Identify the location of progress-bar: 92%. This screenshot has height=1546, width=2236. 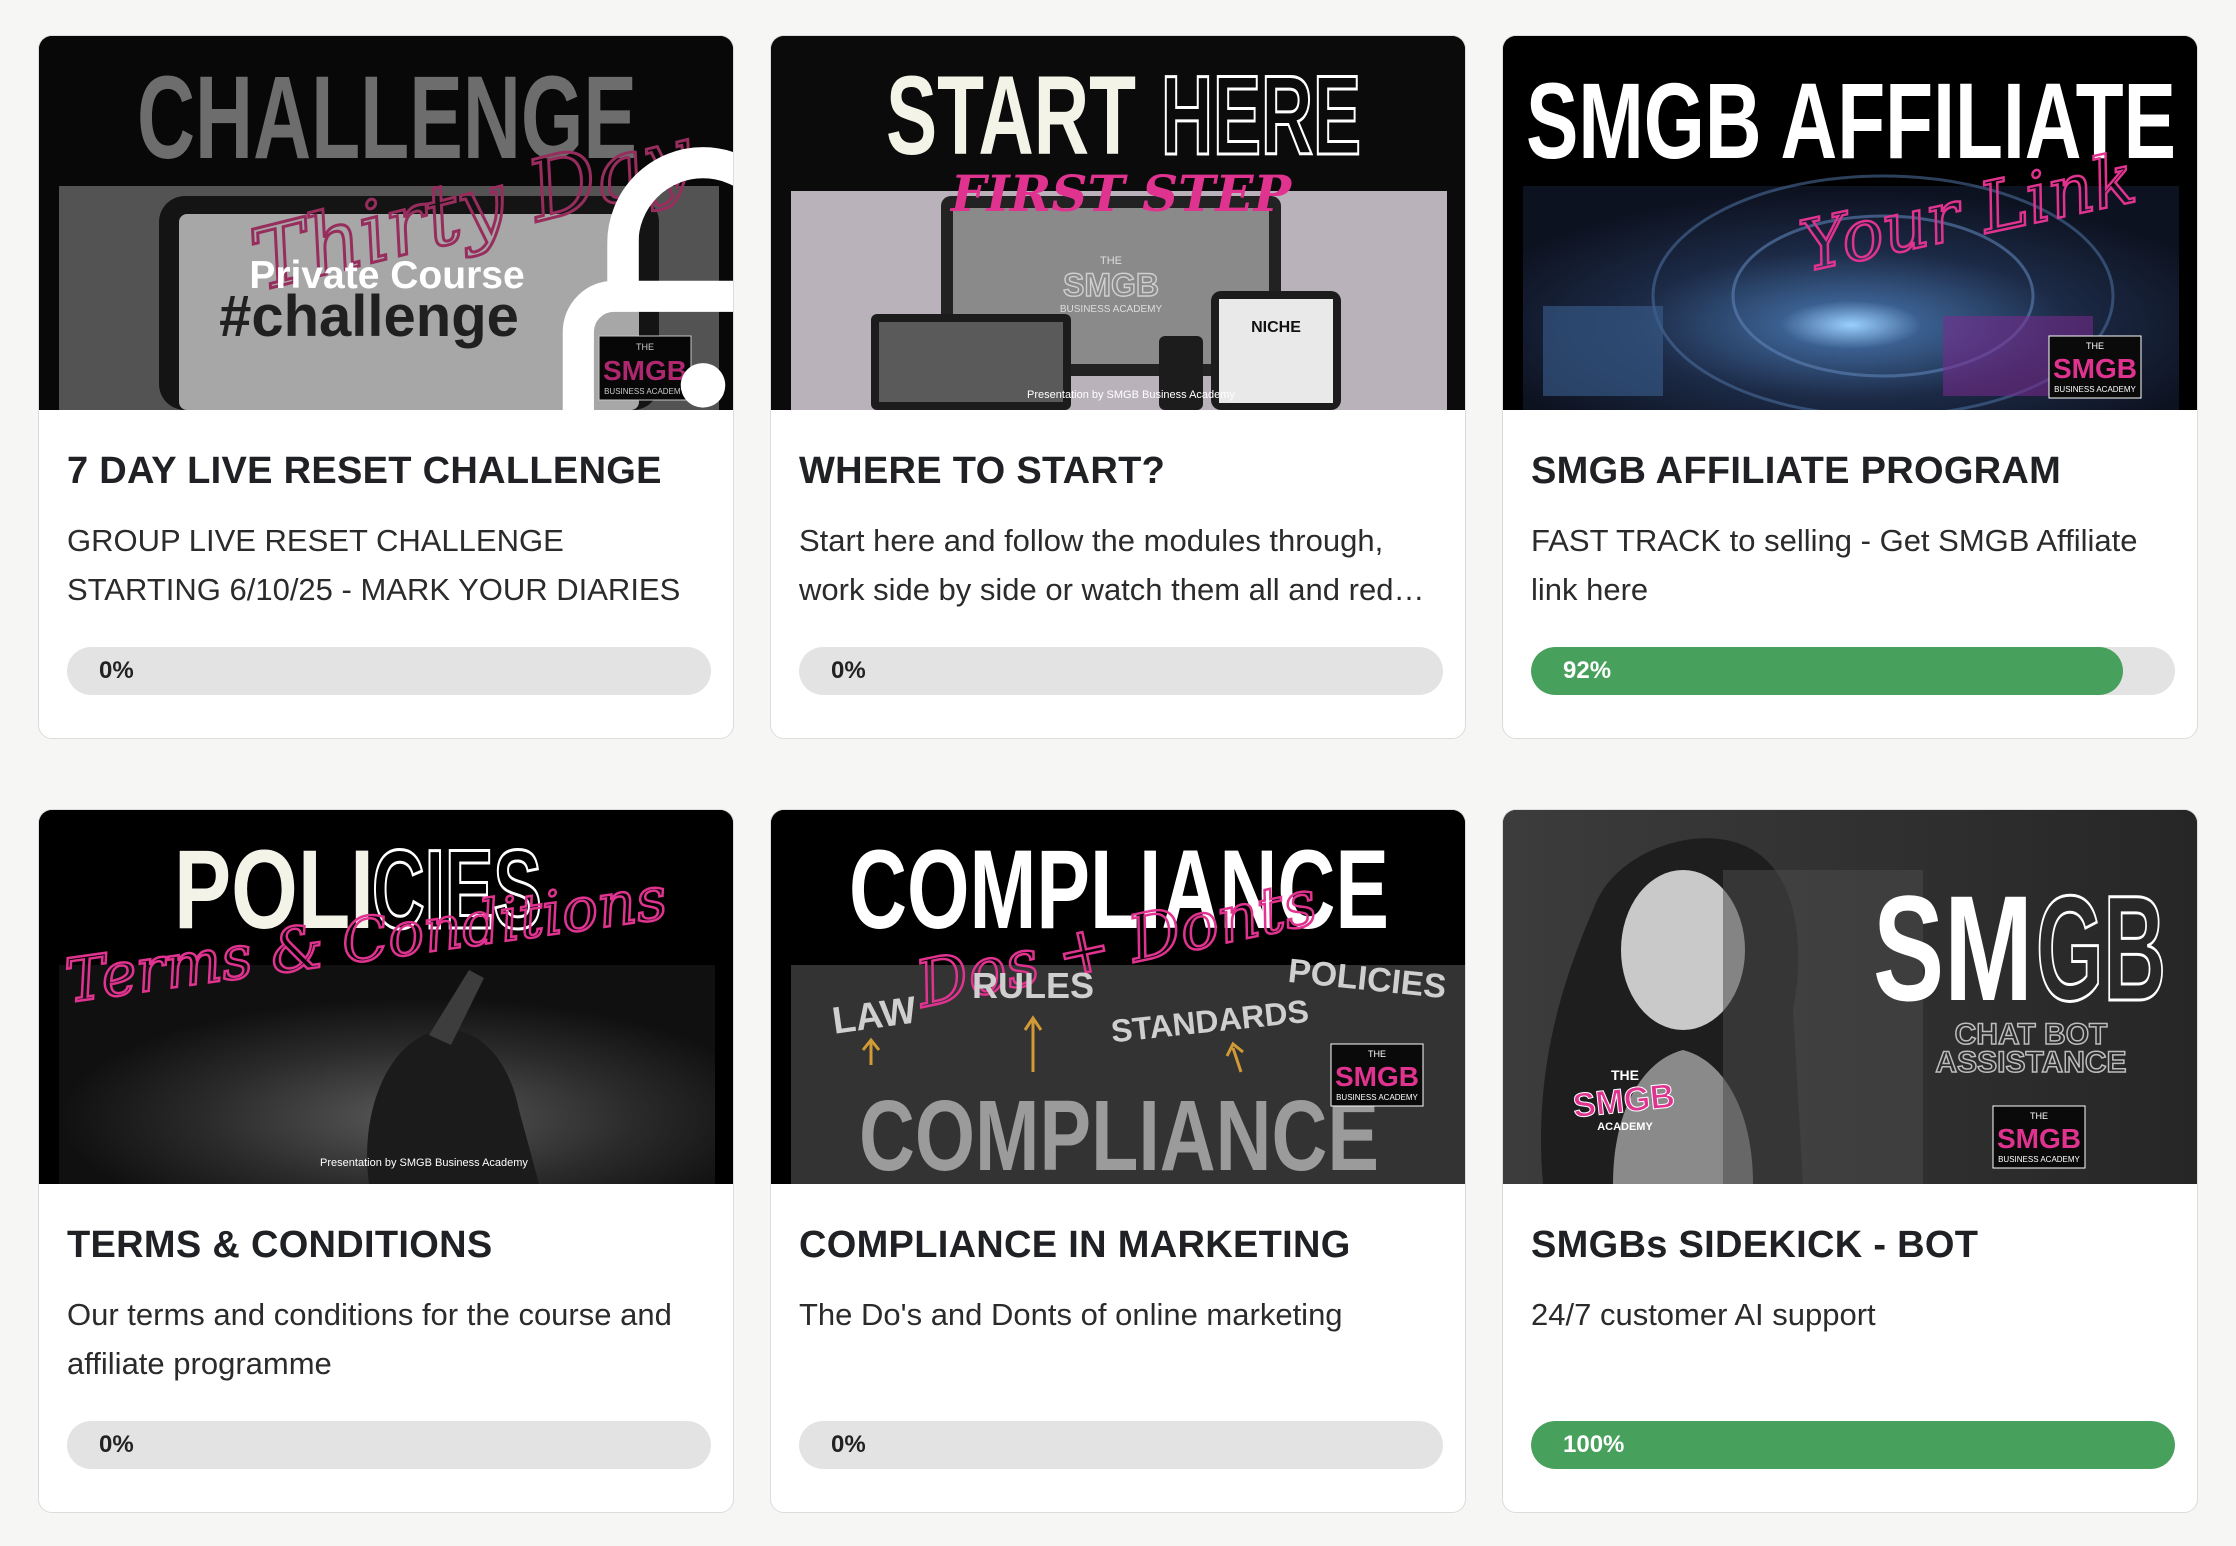
(1853, 671).